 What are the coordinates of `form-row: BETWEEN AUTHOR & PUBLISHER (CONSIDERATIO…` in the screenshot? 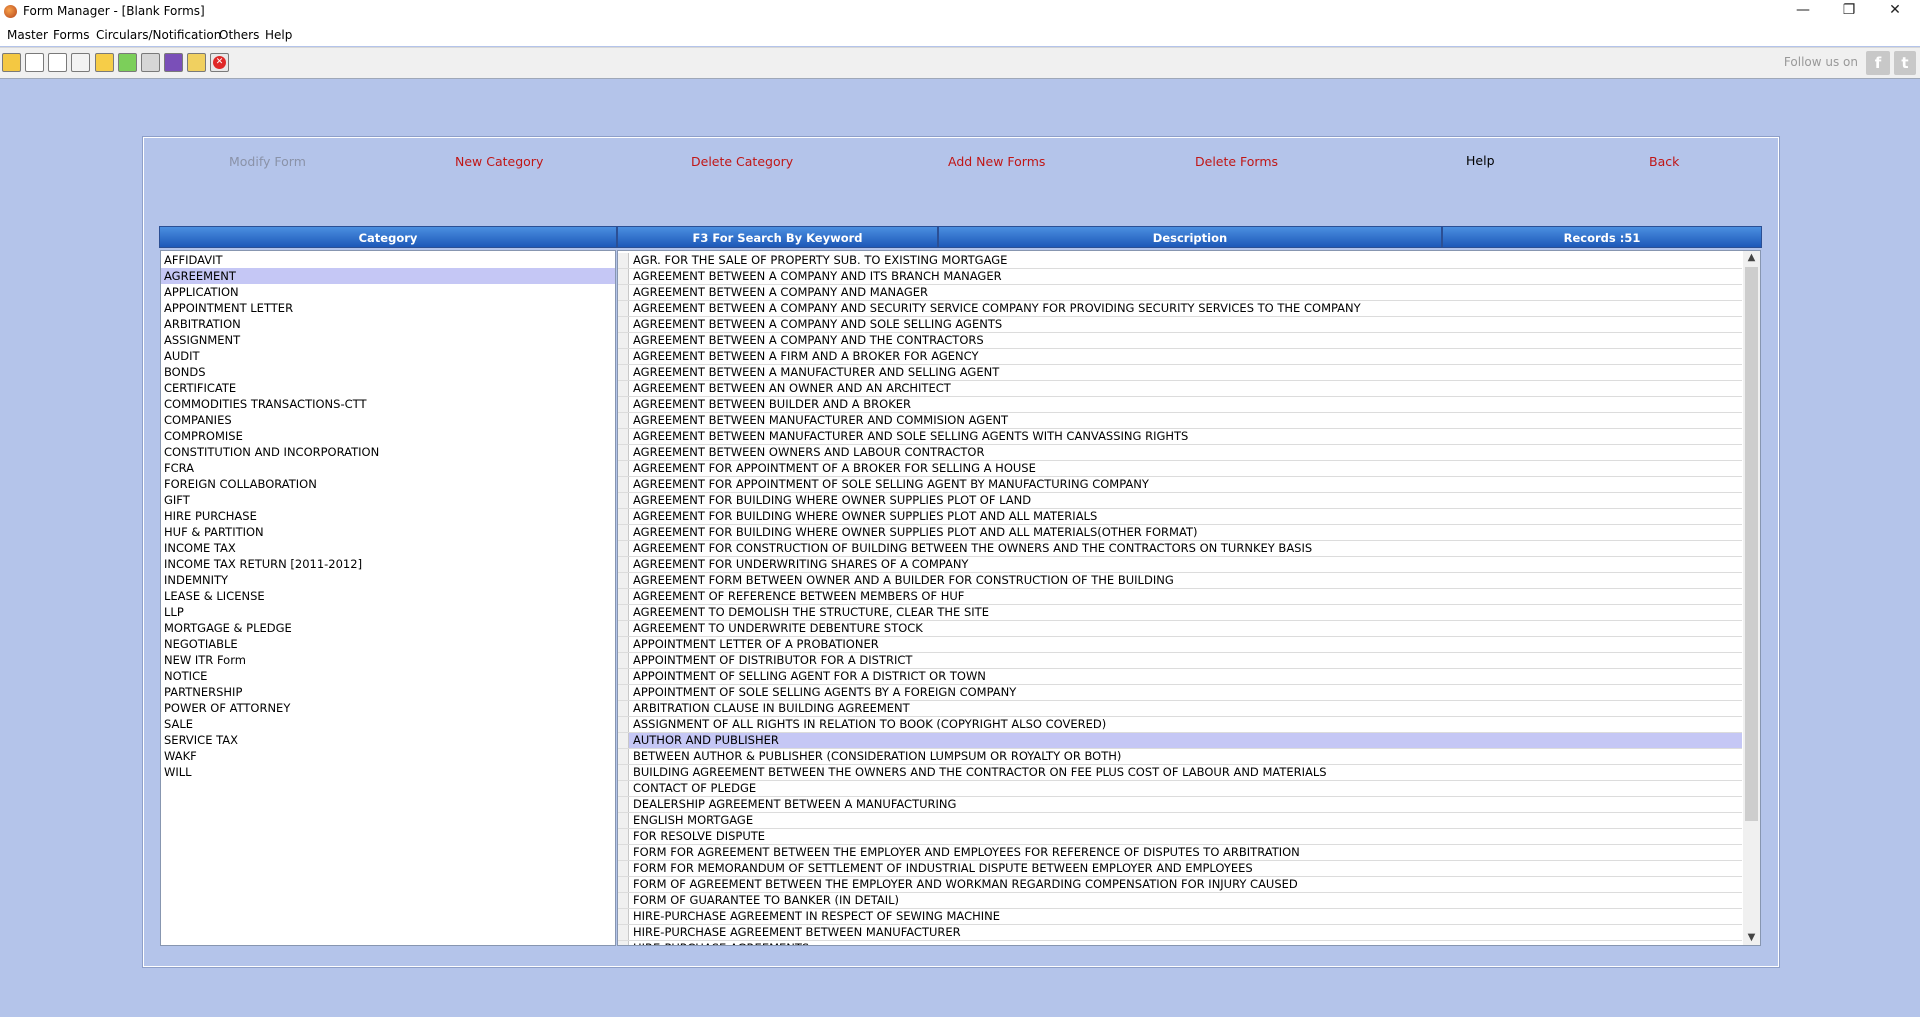 It's located at (1180, 757).